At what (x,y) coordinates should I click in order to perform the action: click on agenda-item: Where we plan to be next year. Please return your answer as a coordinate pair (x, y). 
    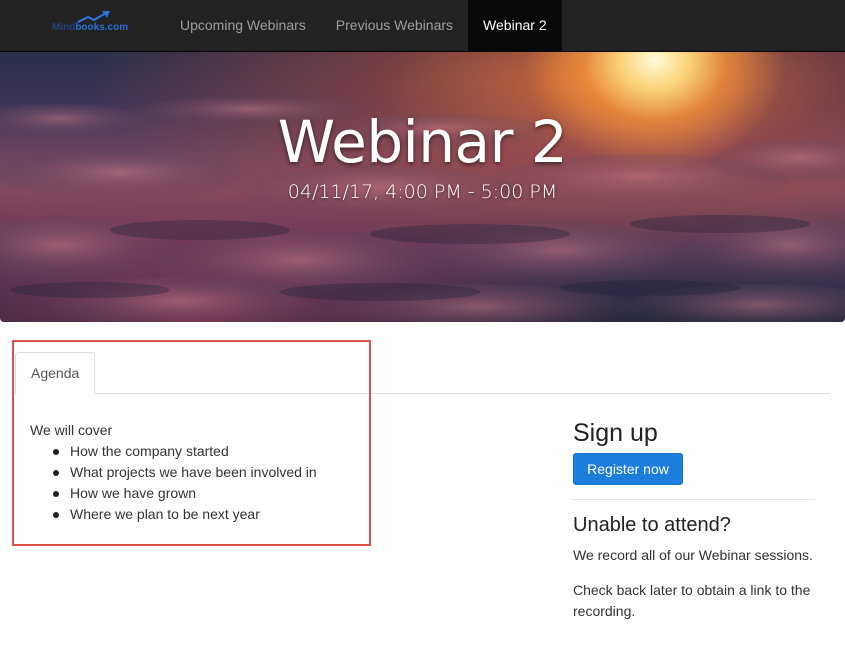
    Looking at the image, I should click on (184, 514).